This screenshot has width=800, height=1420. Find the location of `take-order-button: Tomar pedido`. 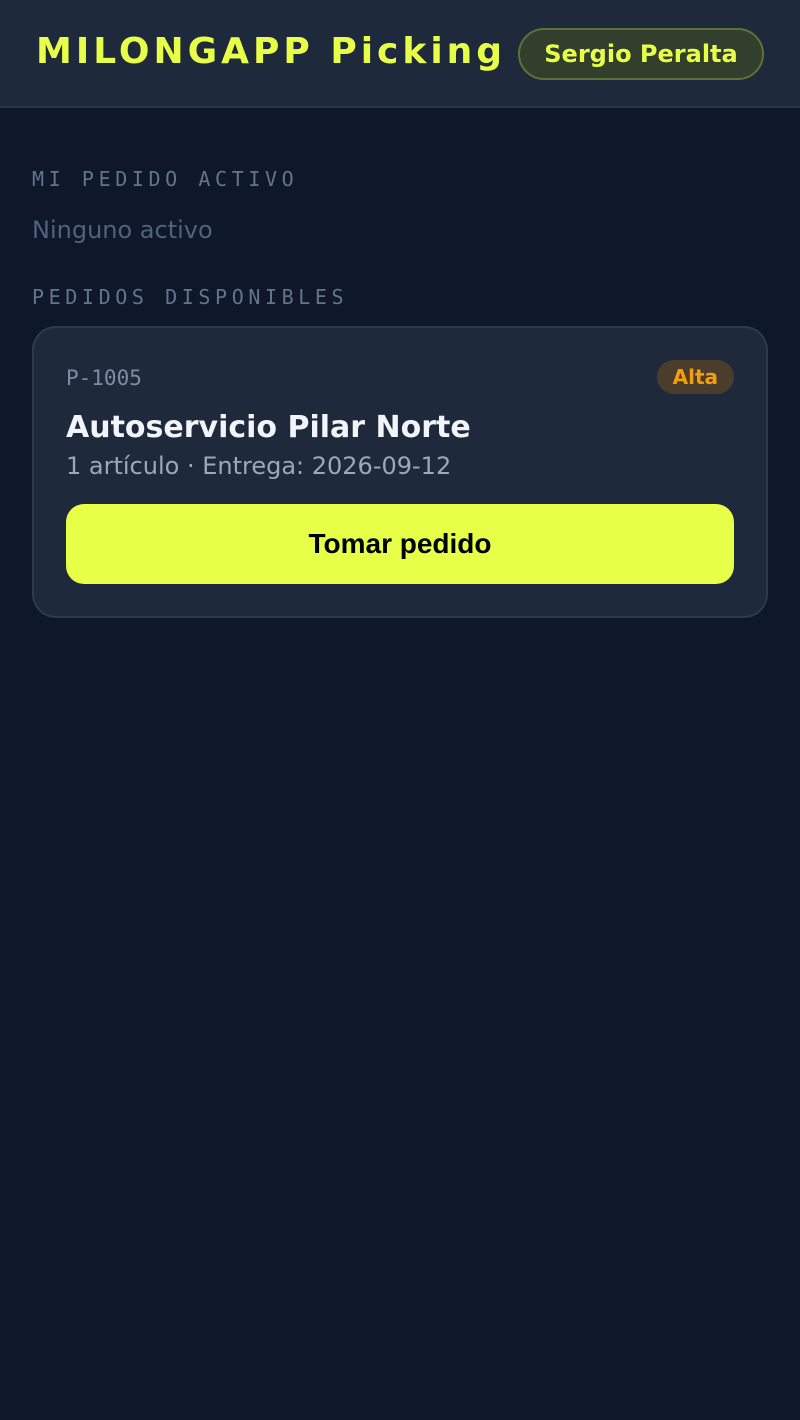

take-order-button: Tomar pedido is located at coordinates (400, 544).